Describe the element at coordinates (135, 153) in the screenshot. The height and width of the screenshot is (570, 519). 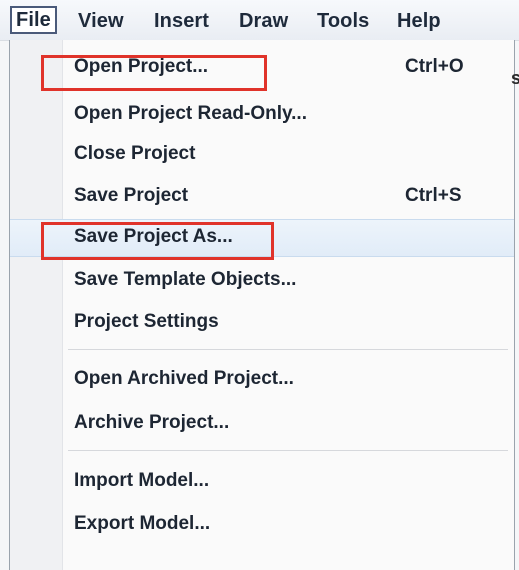
I see `menu-item-label: Close Project` at that location.